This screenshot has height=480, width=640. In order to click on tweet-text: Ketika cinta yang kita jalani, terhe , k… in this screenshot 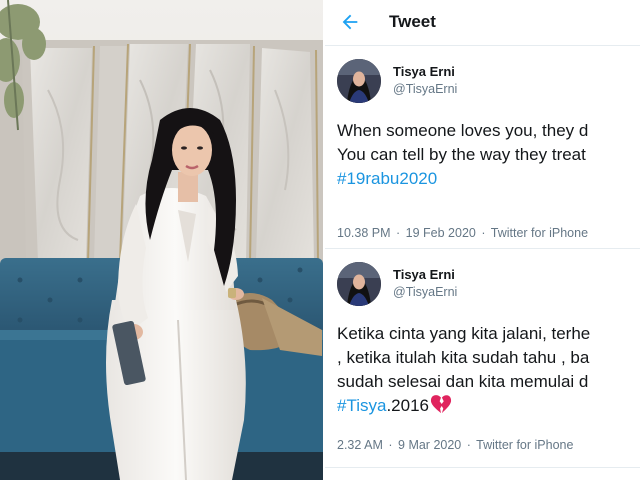, I will do `click(488, 370)`.